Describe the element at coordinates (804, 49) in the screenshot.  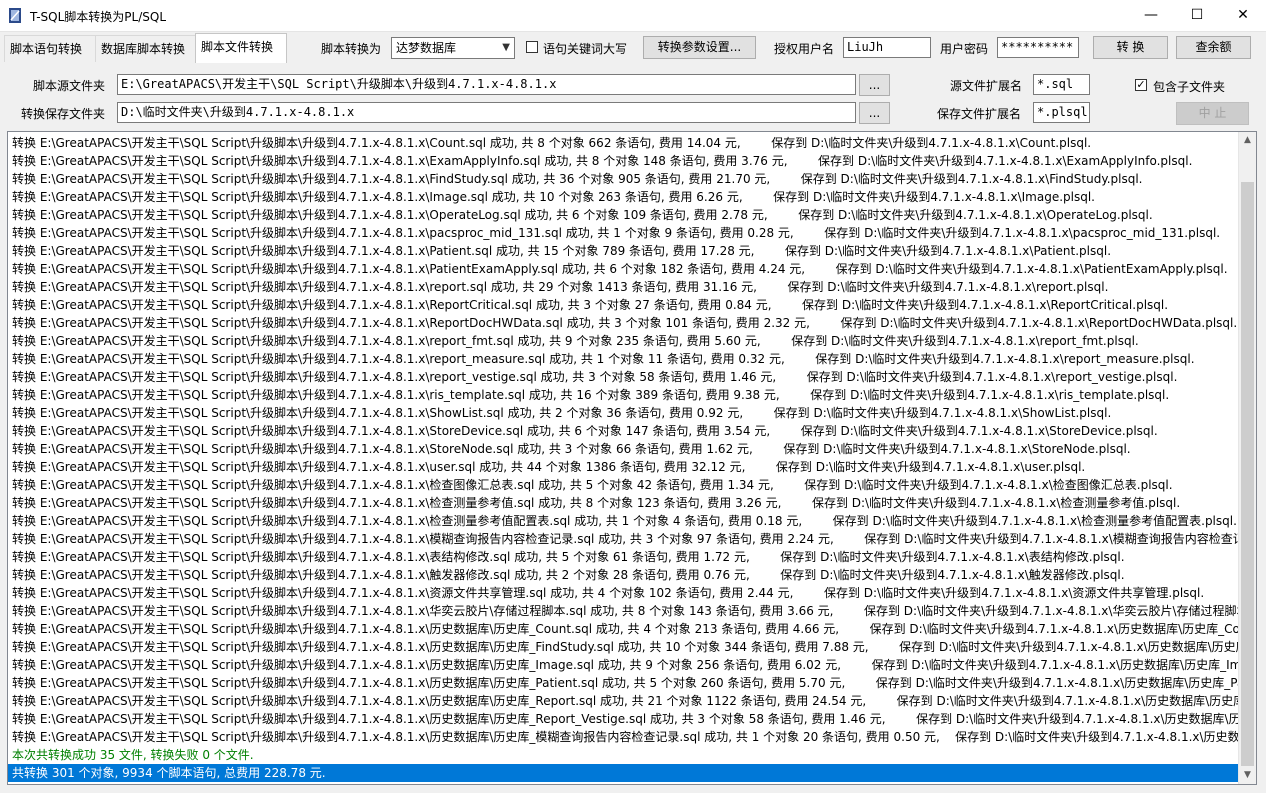
I see `license-user-label: 授权用户名` at that location.